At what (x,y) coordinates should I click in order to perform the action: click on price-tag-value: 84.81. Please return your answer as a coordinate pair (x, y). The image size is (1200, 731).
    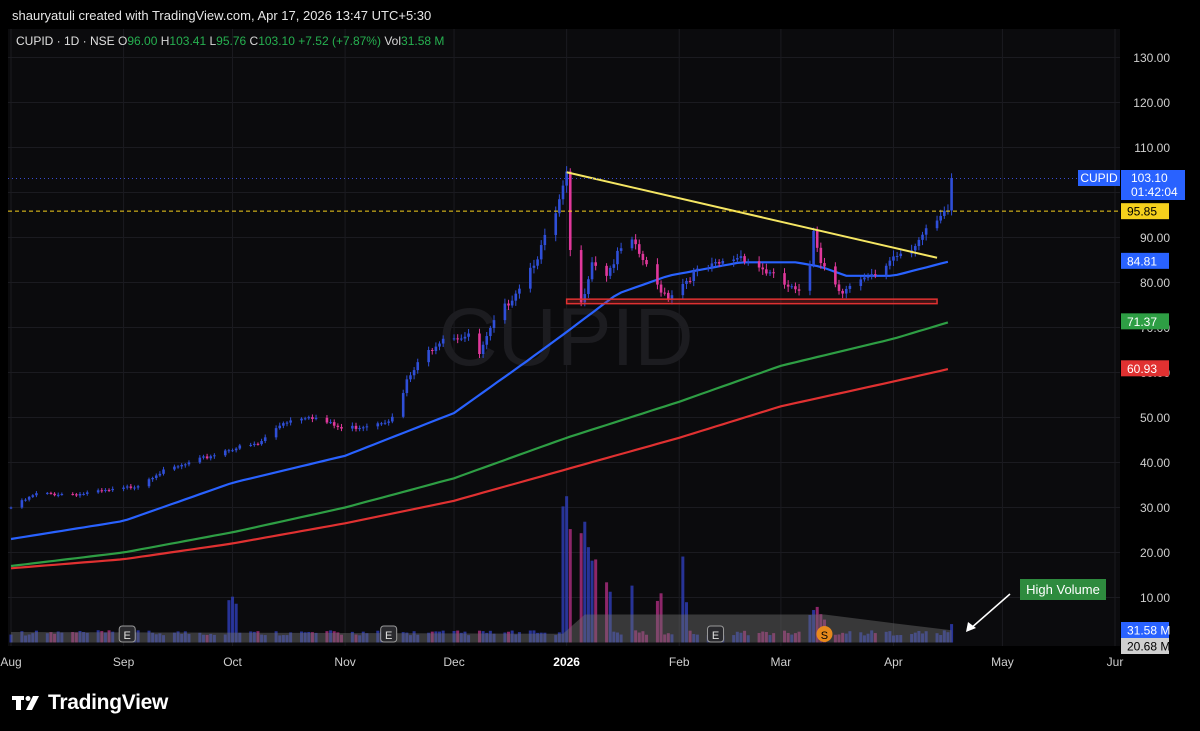
    Looking at the image, I should click on (1142, 261).